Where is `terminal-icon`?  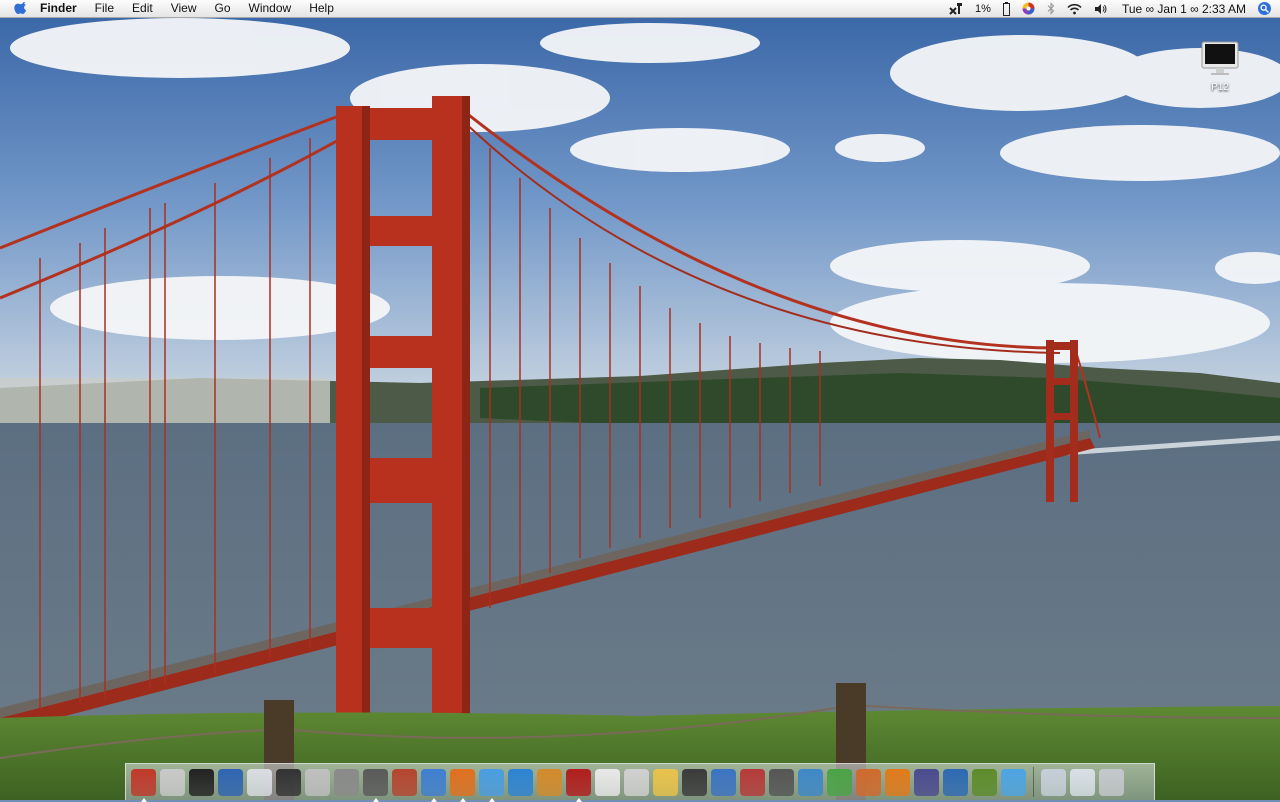 terminal-icon is located at coordinates (201, 782).